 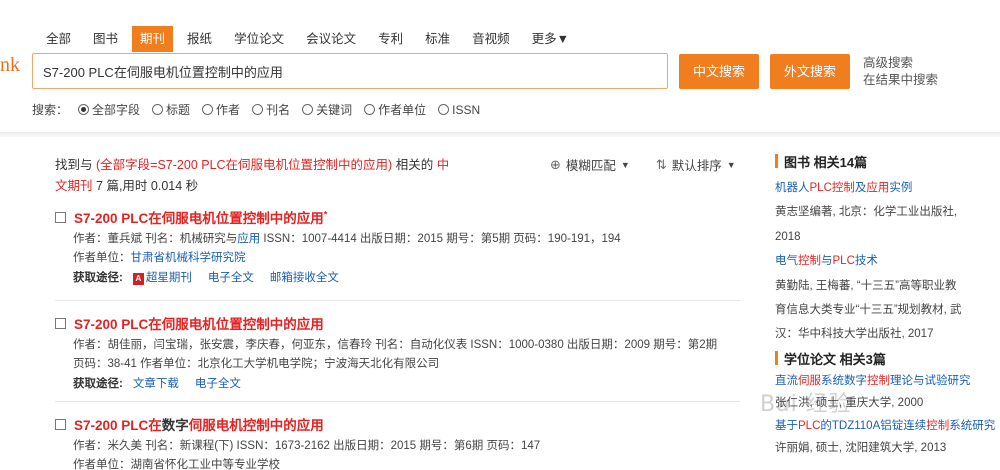 I want to click on access-row: 获取途径: 文章下载 电子全文, so click(x=406, y=384).